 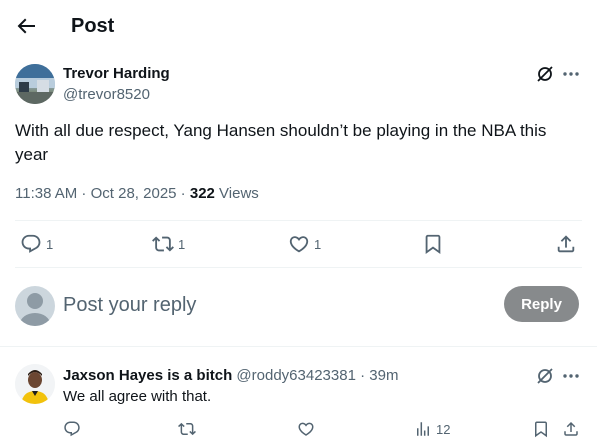 What do you see at coordinates (202, 193) in the screenshot?
I see `views-count: 322` at bounding box center [202, 193].